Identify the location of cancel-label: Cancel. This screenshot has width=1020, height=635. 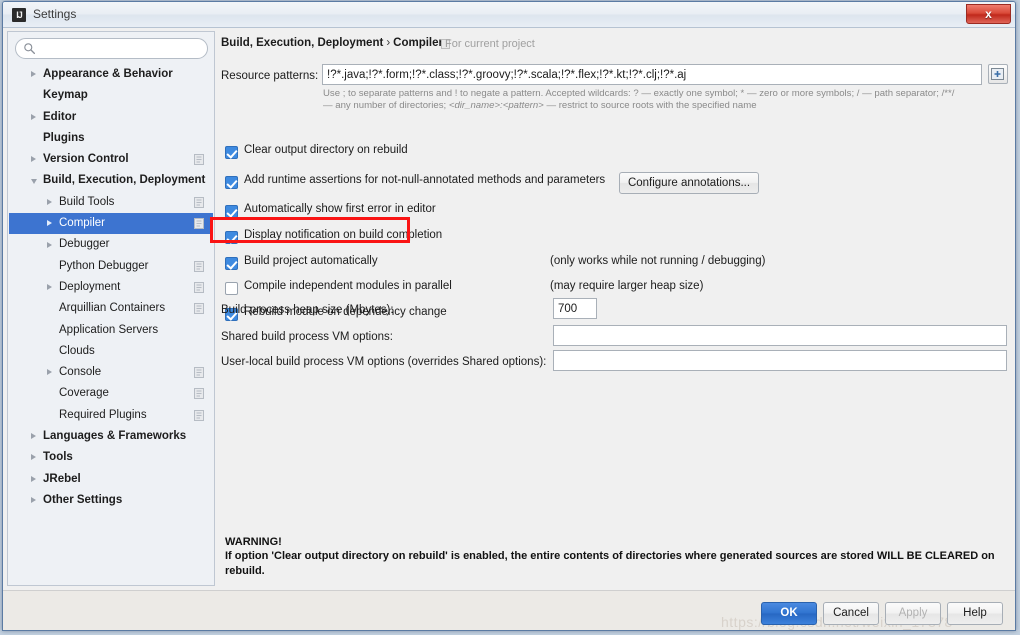
(851, 613).